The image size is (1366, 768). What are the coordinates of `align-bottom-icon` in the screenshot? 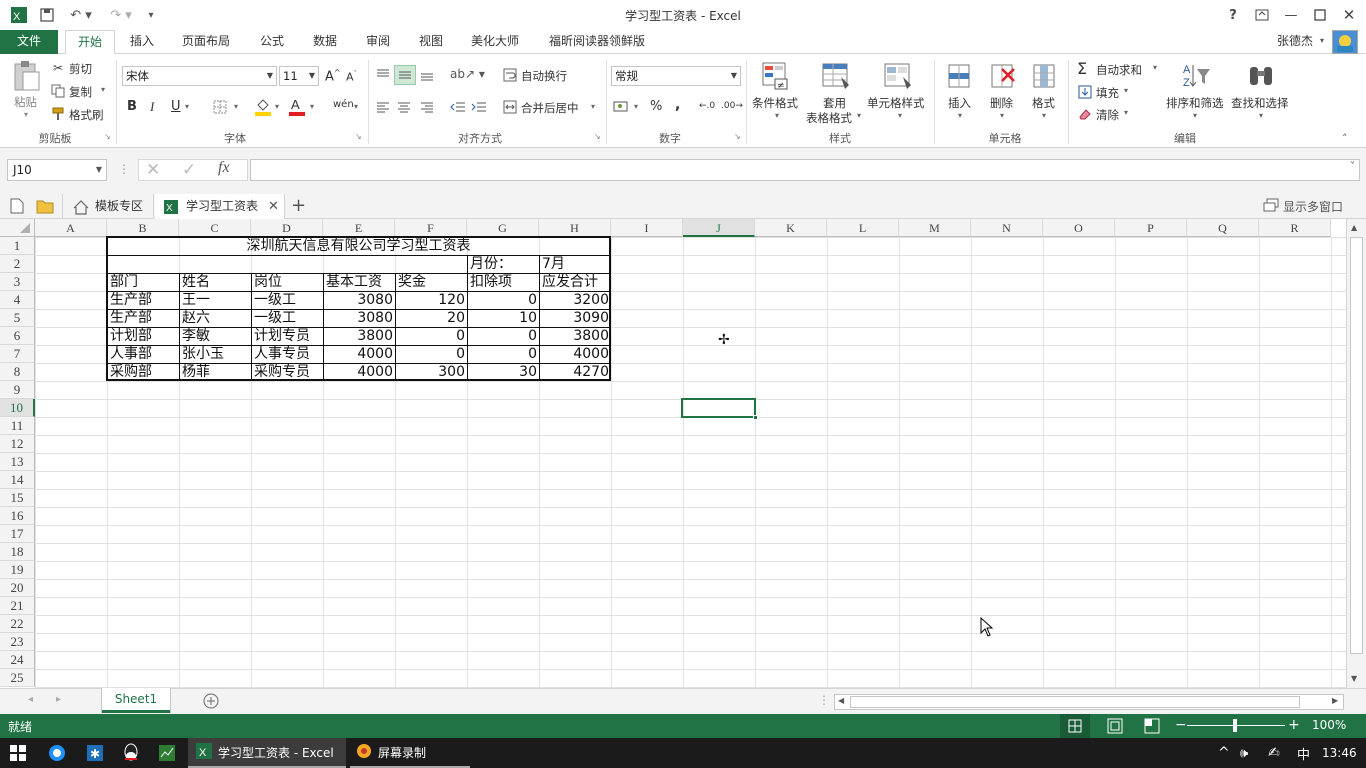 It's located at (427, 75).